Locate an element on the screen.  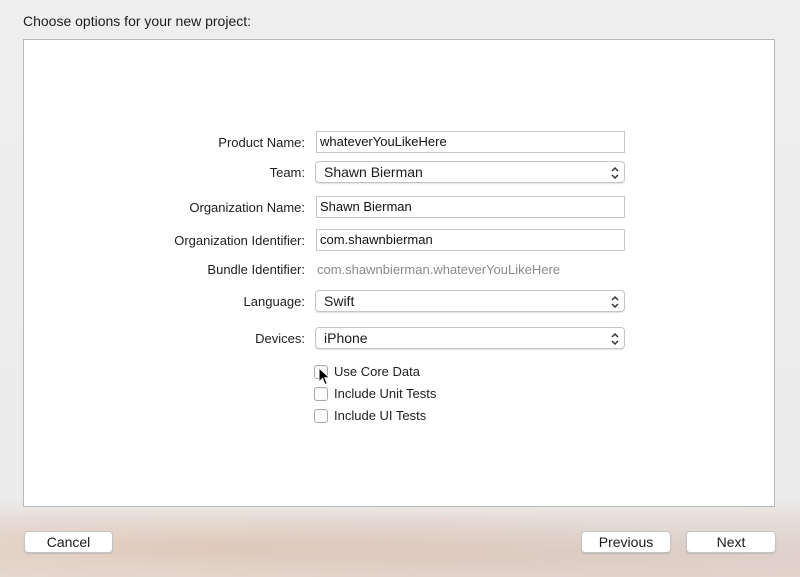
use-core-data-label: Use Core Data is located at coordinates (377, 371).